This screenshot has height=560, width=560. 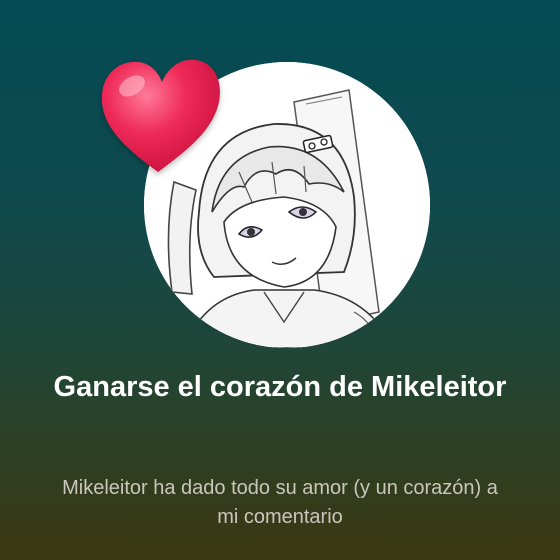 What do you see at coordinates (280, 387) in the screenshot?
I see `achievement-title: Ganarse el corazón de Mikeleitor` at bounding box center [280, 387].